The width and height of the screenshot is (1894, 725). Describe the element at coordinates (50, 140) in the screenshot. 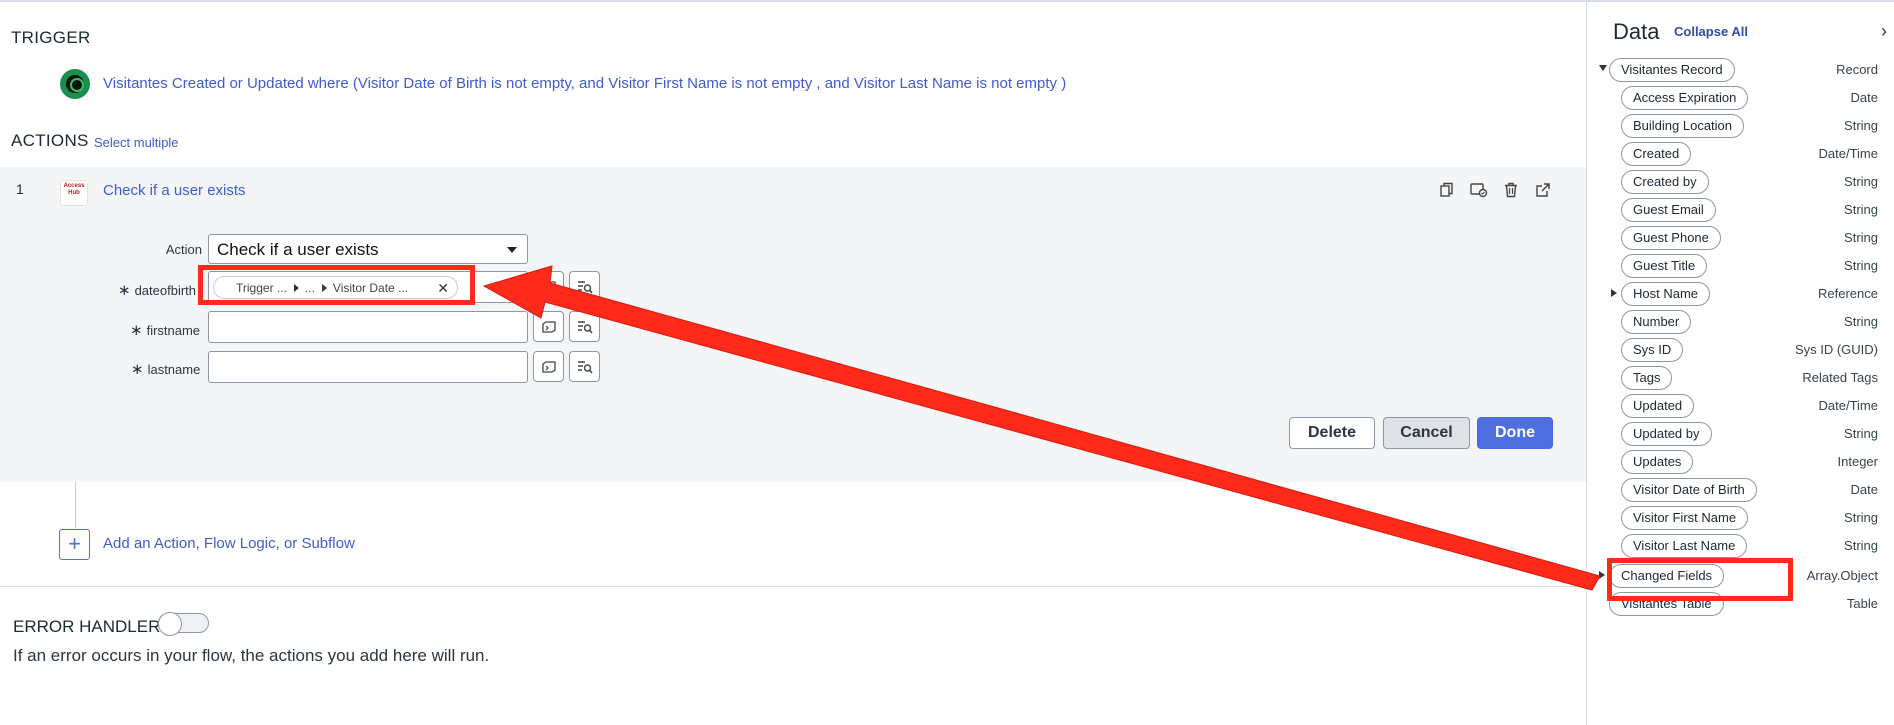

I see `actions-heading: ACTIONS` at that location.